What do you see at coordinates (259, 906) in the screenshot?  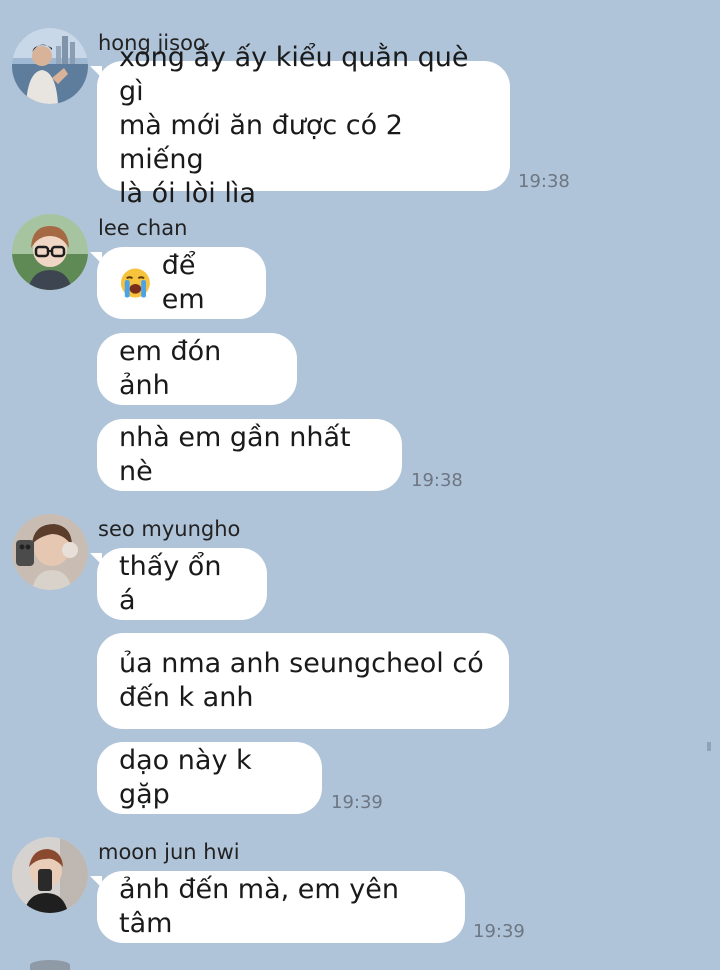 I see `message-text: ảnh đến mà, em yên tâm` at bounding box center [259, 906].